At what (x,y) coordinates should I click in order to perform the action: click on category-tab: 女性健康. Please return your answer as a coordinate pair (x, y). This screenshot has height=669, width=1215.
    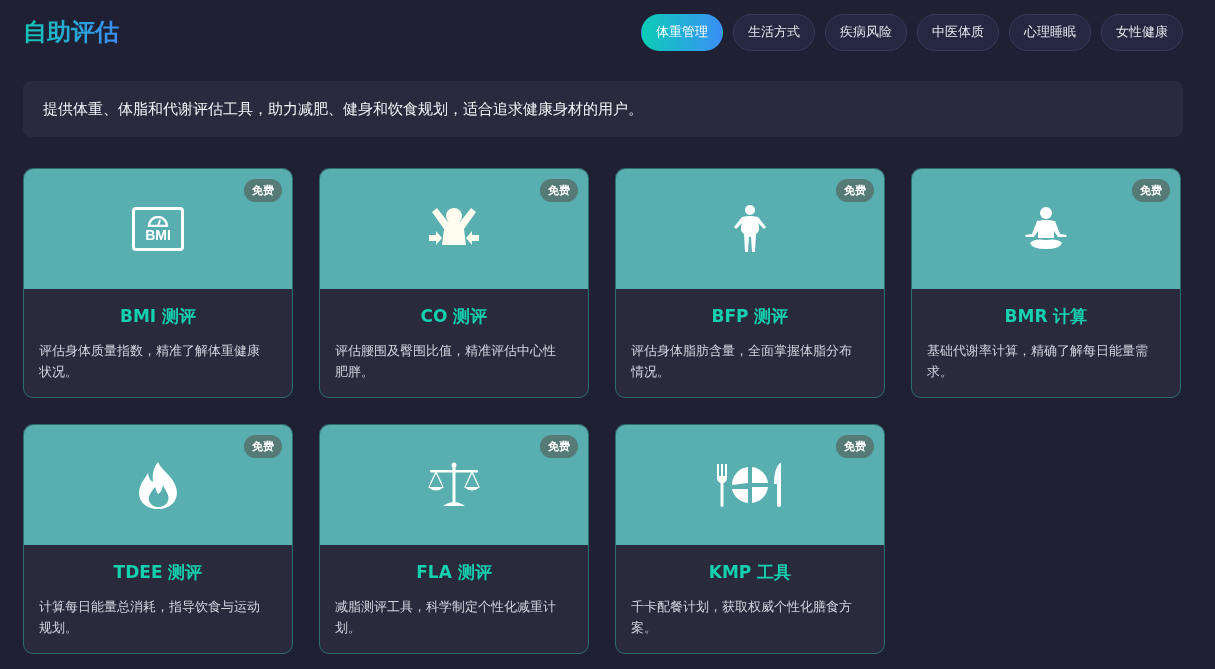
    Looking at the image, I should click on (1142, 32).